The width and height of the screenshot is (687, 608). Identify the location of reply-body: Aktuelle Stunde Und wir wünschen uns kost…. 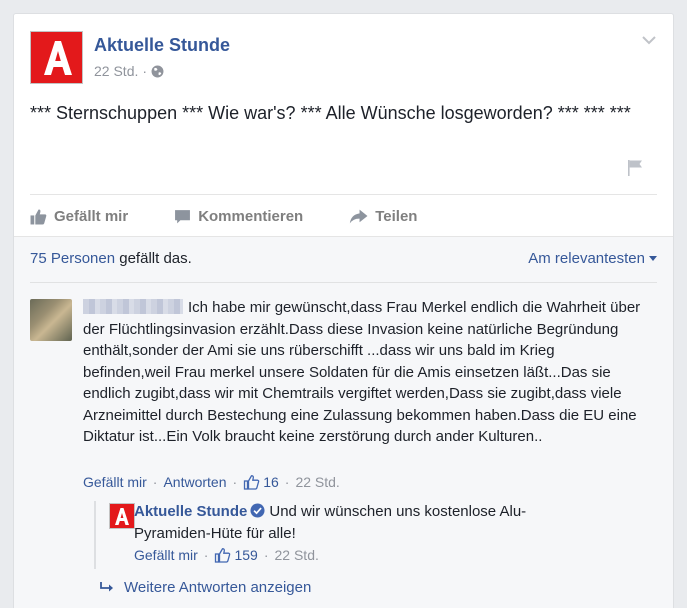
(334, 523).